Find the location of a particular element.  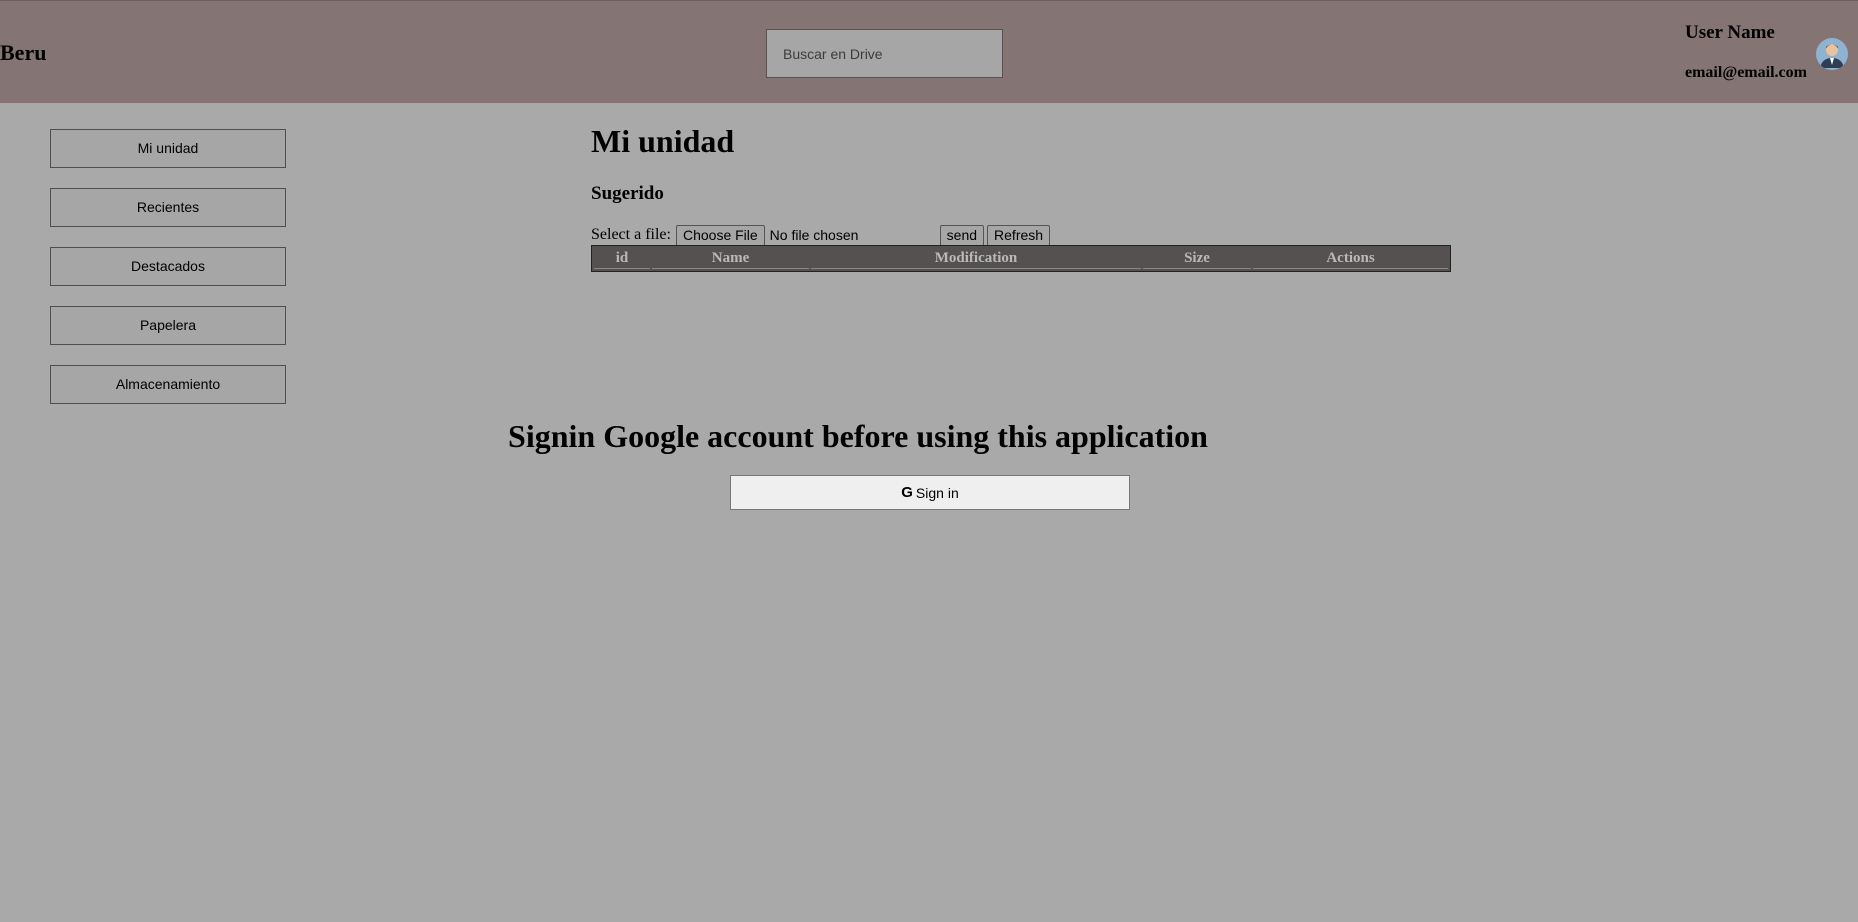

col-name: Name is located at coordinates (730, 258).